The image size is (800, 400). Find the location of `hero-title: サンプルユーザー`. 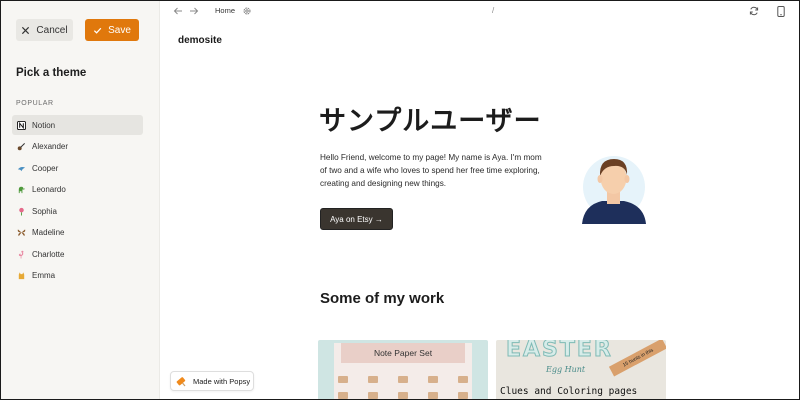

hero-title: サンプルユーザー is located at coordinates (430, 121).